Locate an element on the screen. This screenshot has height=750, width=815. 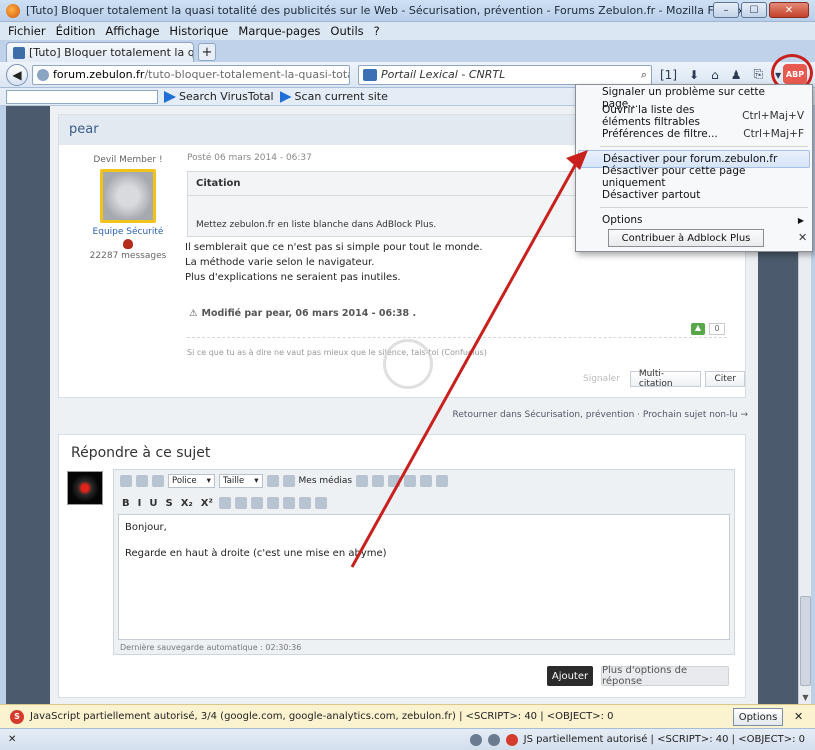
menu-historique: Historique is located at coordinates (198, 31).